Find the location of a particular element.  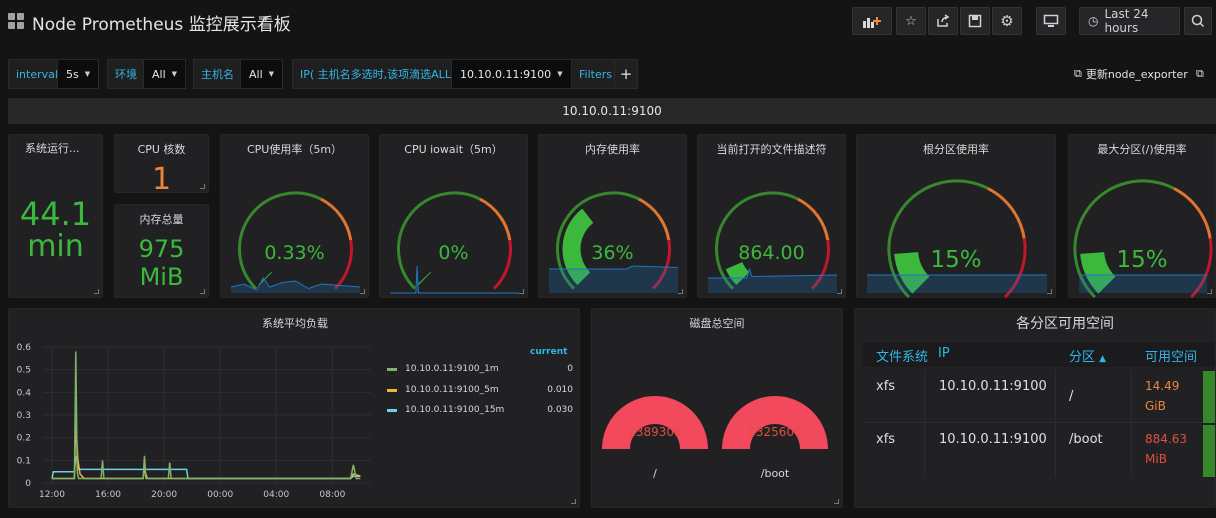

legend-item: 10.10.0.11:9100_15m 0.030 is located at coordinates (480, 410).